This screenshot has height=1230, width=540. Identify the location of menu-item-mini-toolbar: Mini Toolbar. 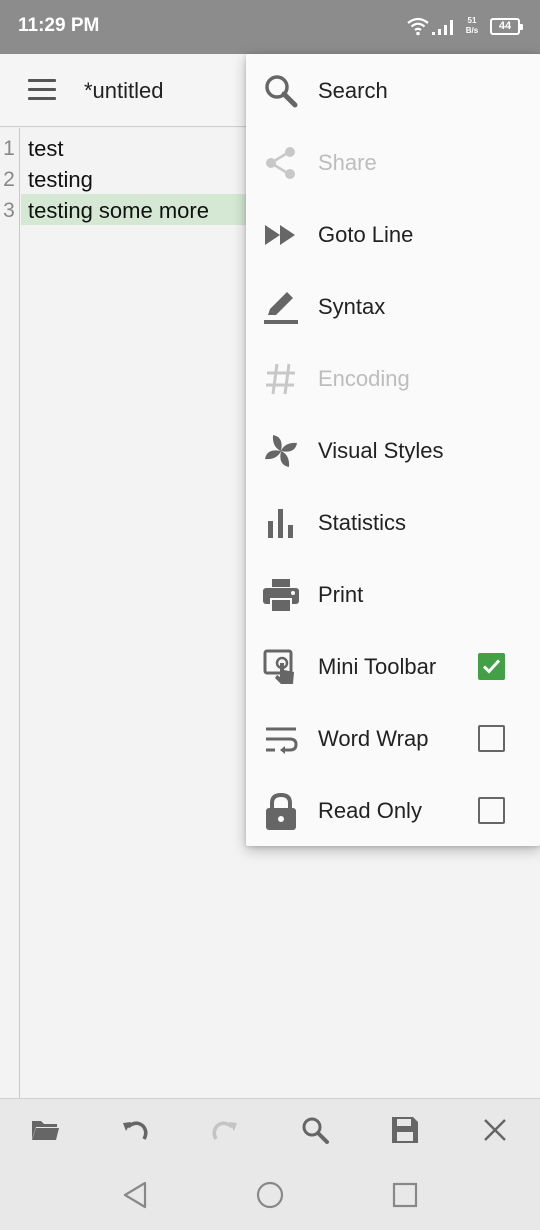
(393, 666).